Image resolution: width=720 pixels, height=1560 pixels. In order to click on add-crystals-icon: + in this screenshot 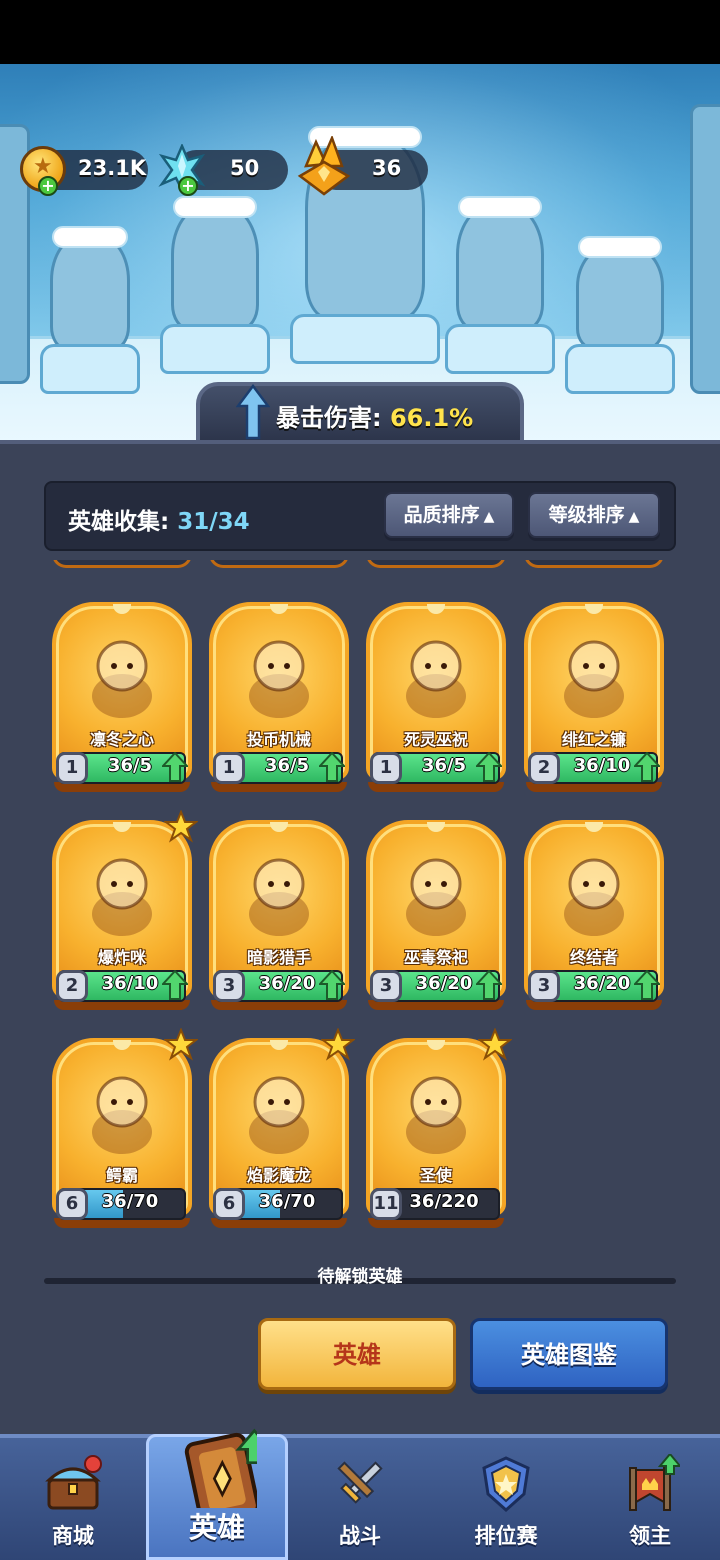, I will do `click(188, 186)`.